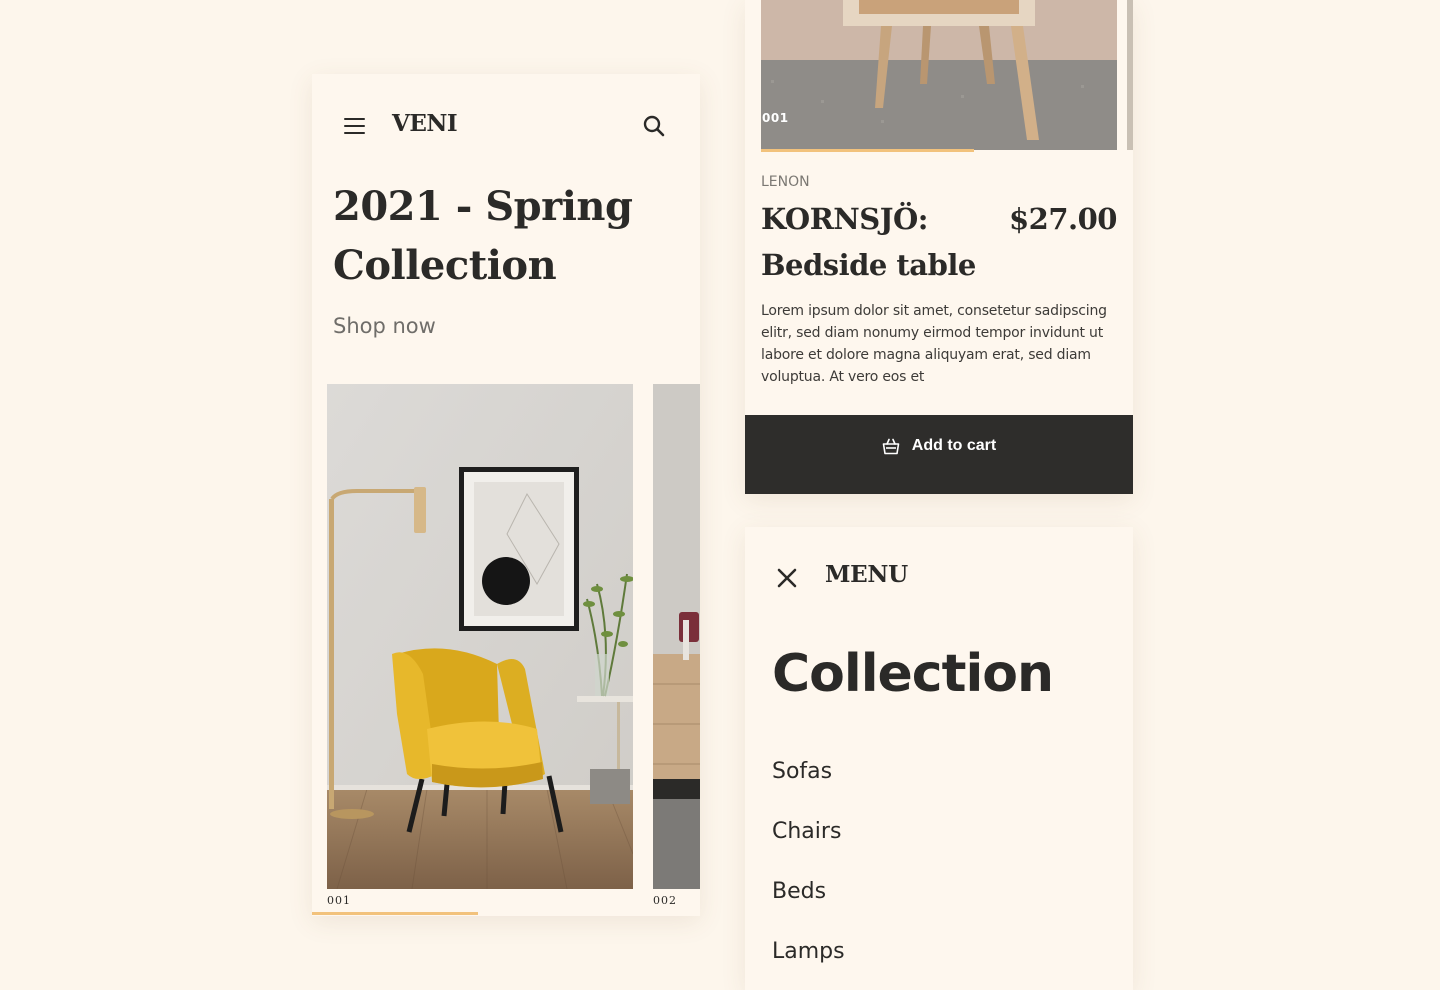 Image resolution: width=1440 pixels, height=990 pixels. What do you see at coordinates (676, 636) in the screenshot?
I see `slide-image-next` at bounding box center [676, 636].